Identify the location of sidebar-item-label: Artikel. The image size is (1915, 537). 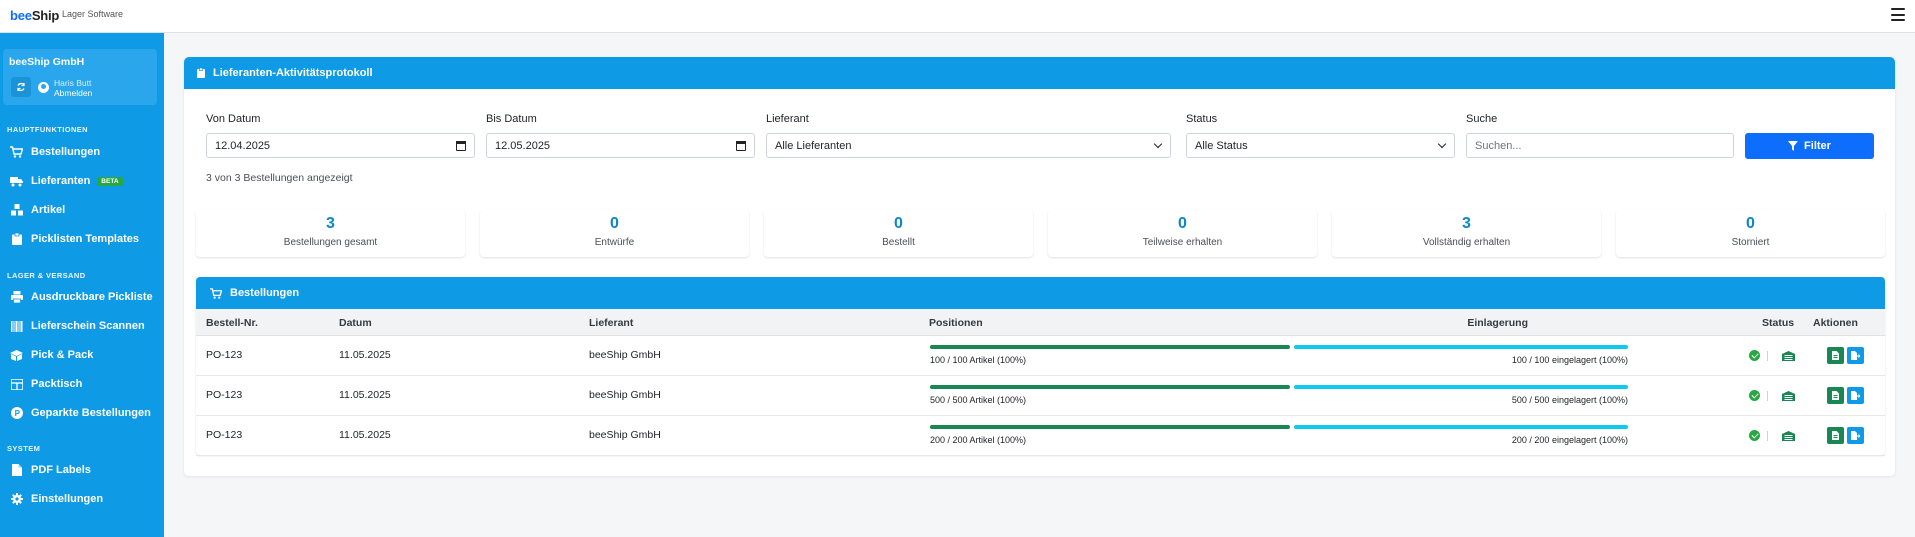
(48, 210).